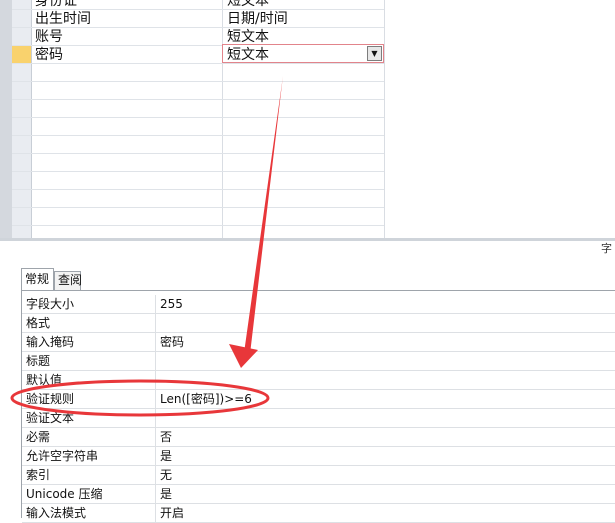 The image size is (615, 523). I want to click on data-type-value: 短文本, so click(248, 54).